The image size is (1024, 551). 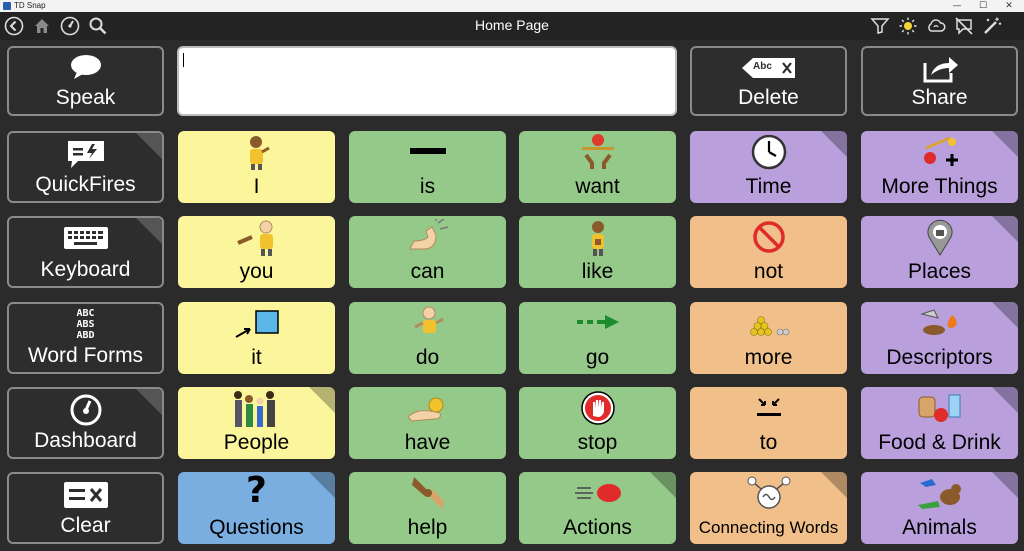 I want to click on word-forms-button: ABC ABS ABD Word Forms, so click(x=85, y=338).